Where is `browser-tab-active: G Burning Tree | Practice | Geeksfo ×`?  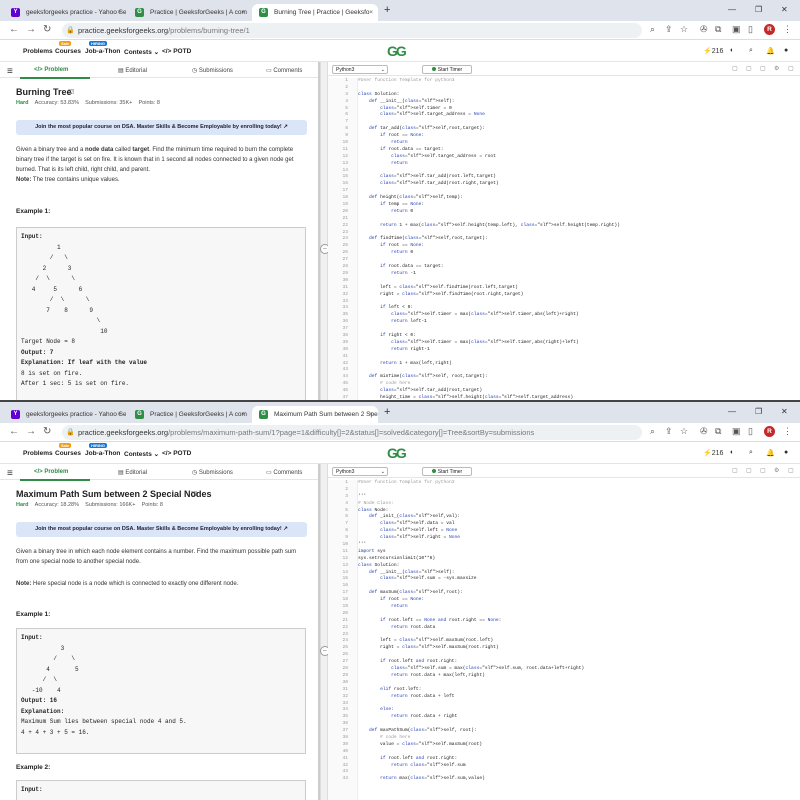 browser-tab-active: G Burning Tree | Practice | Geeksfo × is located at coordinates (315, 12).